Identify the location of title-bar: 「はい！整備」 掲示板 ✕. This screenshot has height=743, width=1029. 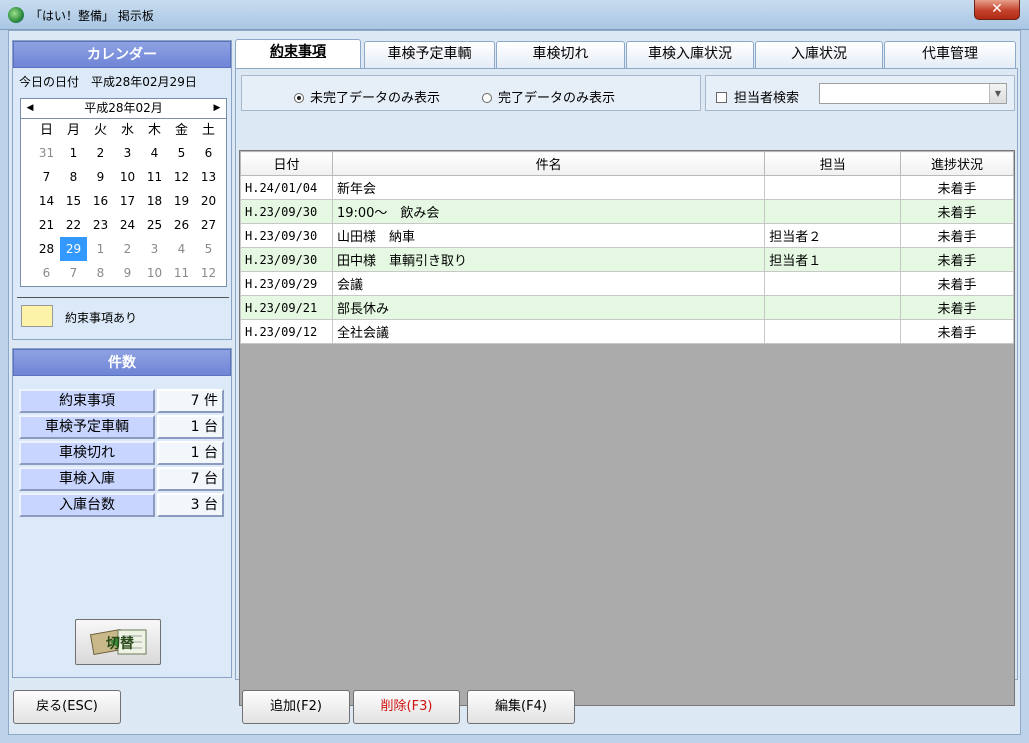
(514, 15).